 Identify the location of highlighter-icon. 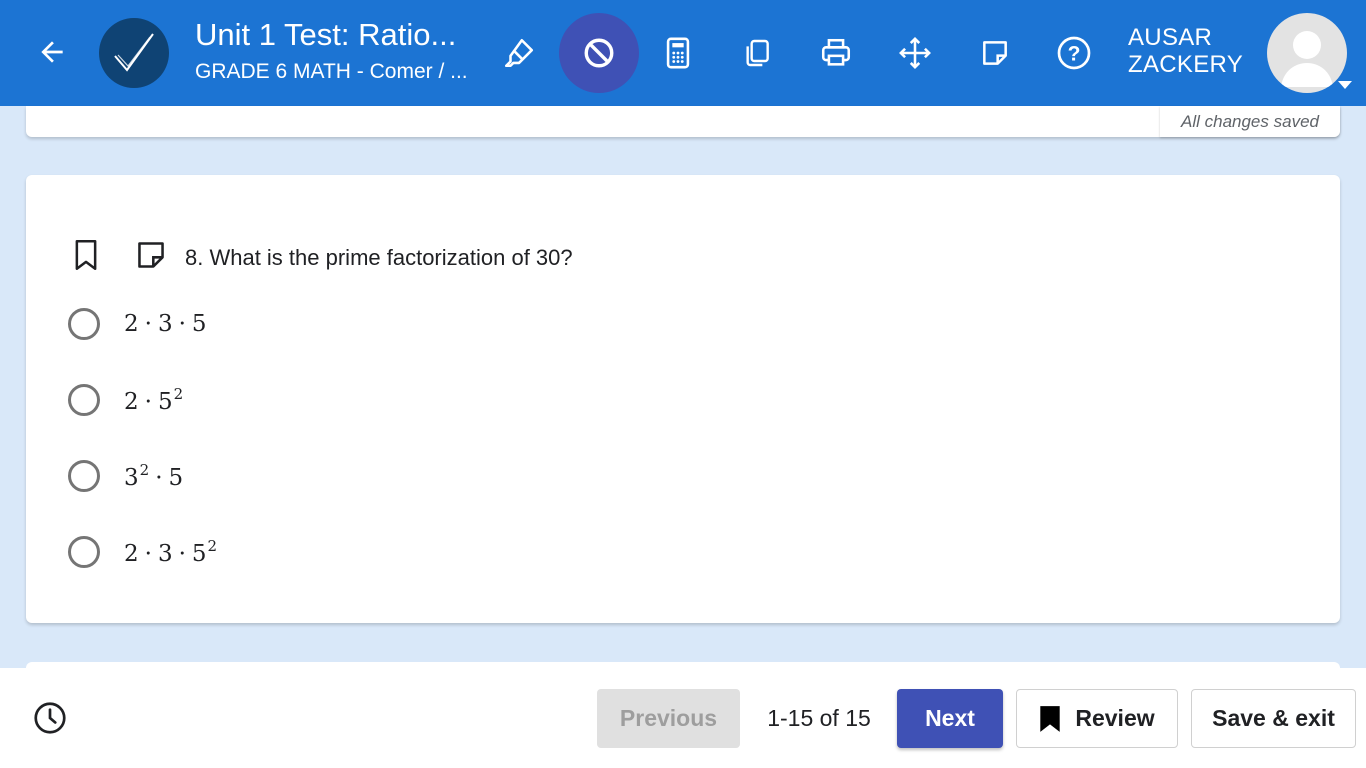
(519, 53).